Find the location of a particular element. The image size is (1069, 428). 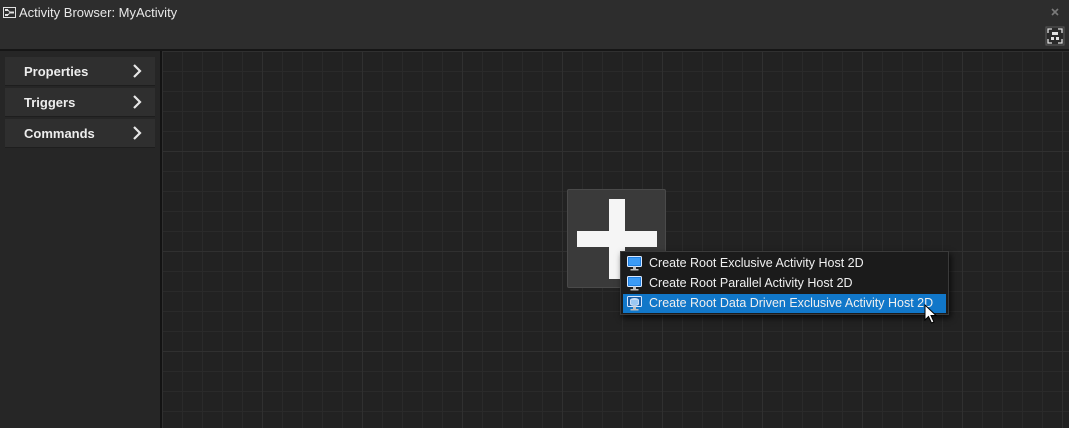

data-driven-host-icon is located at coordinates (634, 303).